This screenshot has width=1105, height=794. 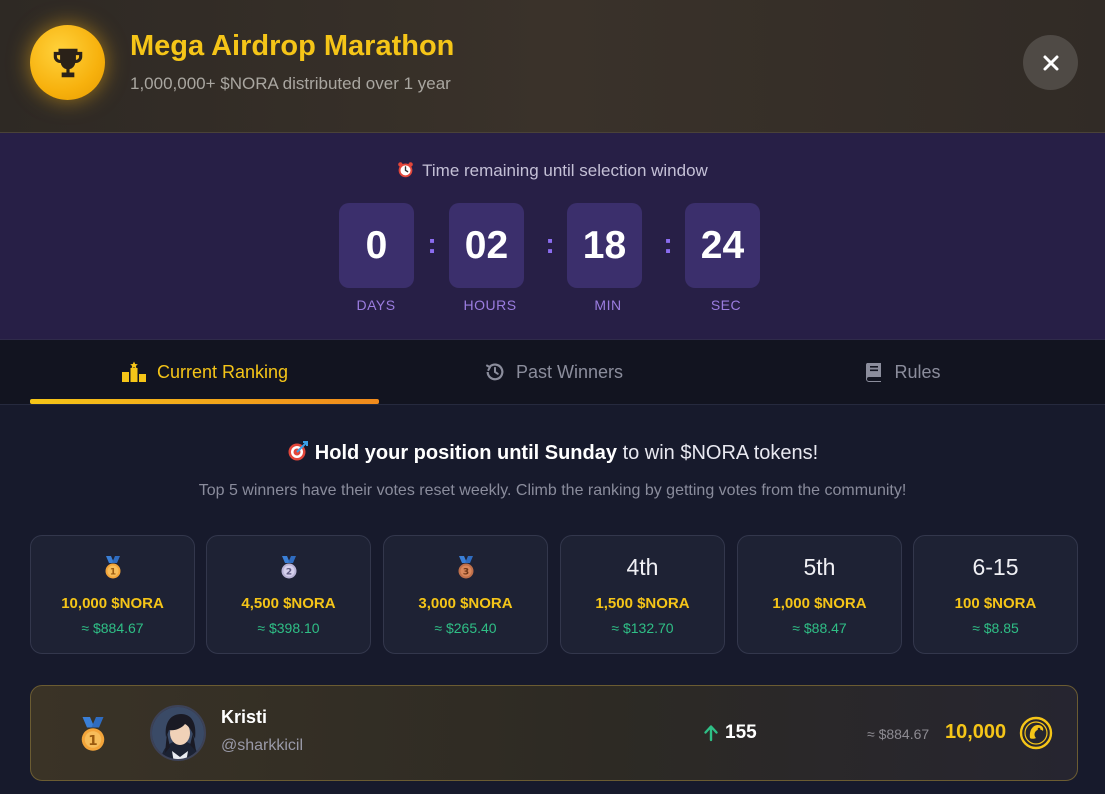 What do you see at coordinates (495, 372) in the screenshot?
I see `history-icon` at bounding box center [495, 372].